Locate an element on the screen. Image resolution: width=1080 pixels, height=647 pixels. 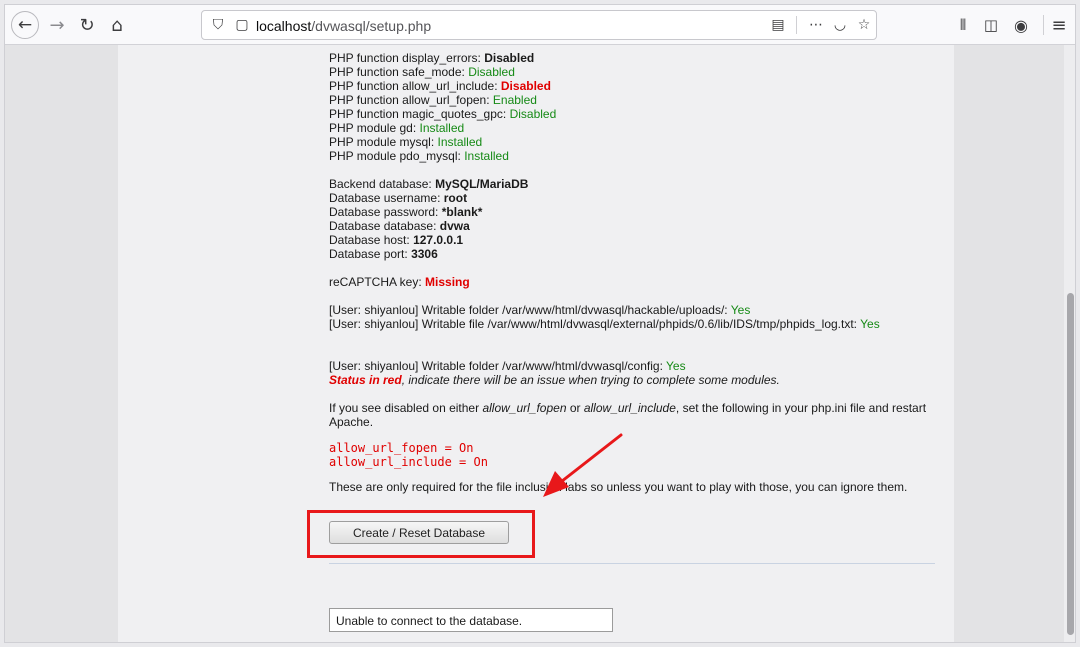
database-info-row-value: root is located at coordinates (455, 198).